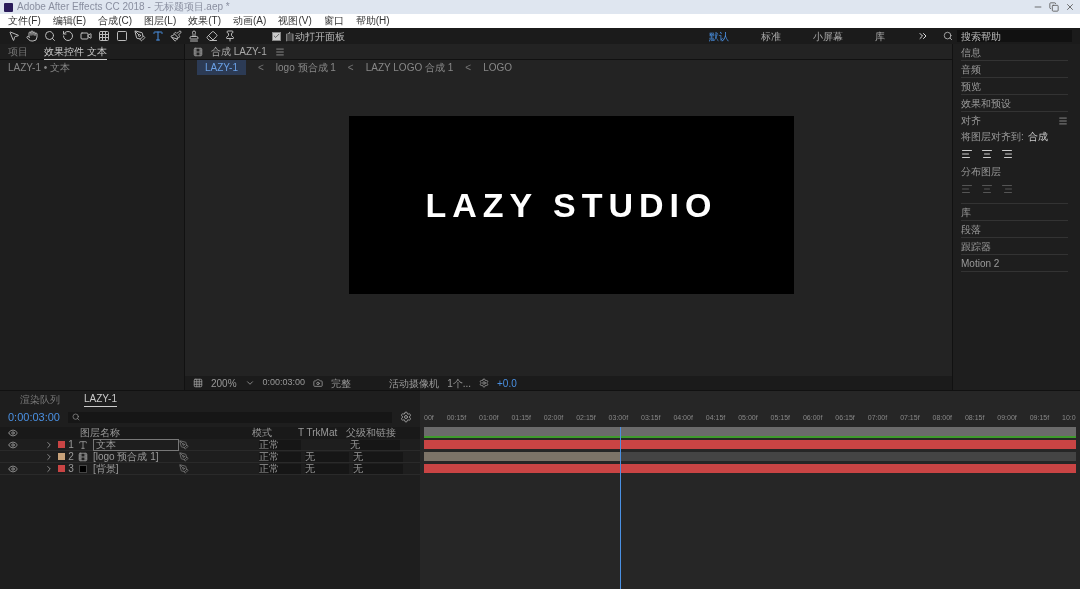 The height and width of the screenshot is (589, 1080). I want to click on menu-item: 文件(F), so click(24, 21).